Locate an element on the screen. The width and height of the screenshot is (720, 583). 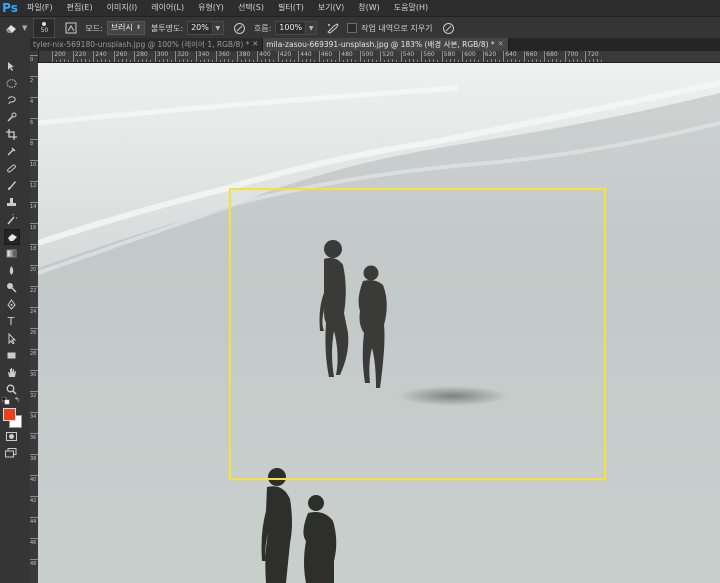
pen-icon is located at coordinates (11, 304).